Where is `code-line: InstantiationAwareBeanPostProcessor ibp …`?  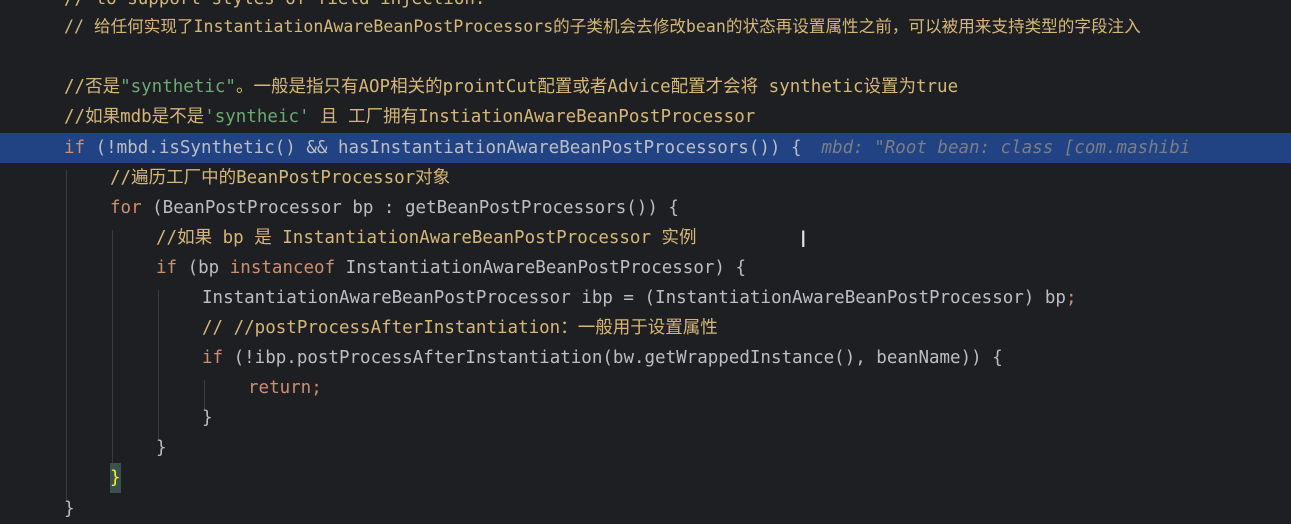
code-line: InstantiationAwareBeanPostProcessor ibp … is located at coordinates (645, 298).